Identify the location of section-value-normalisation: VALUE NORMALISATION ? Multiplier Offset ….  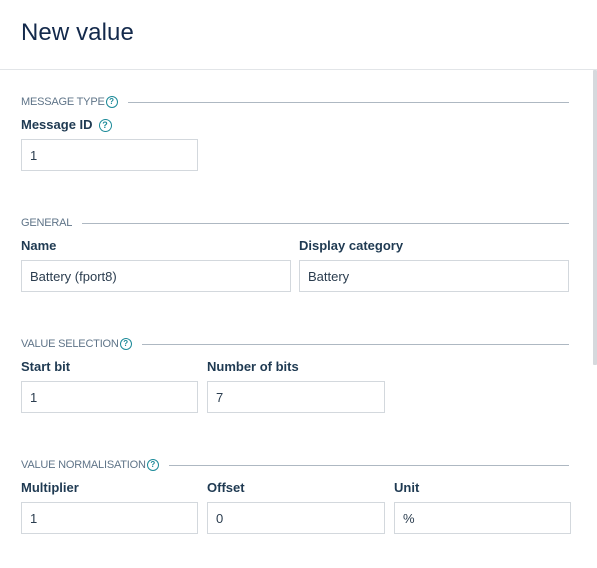
(296, 496).